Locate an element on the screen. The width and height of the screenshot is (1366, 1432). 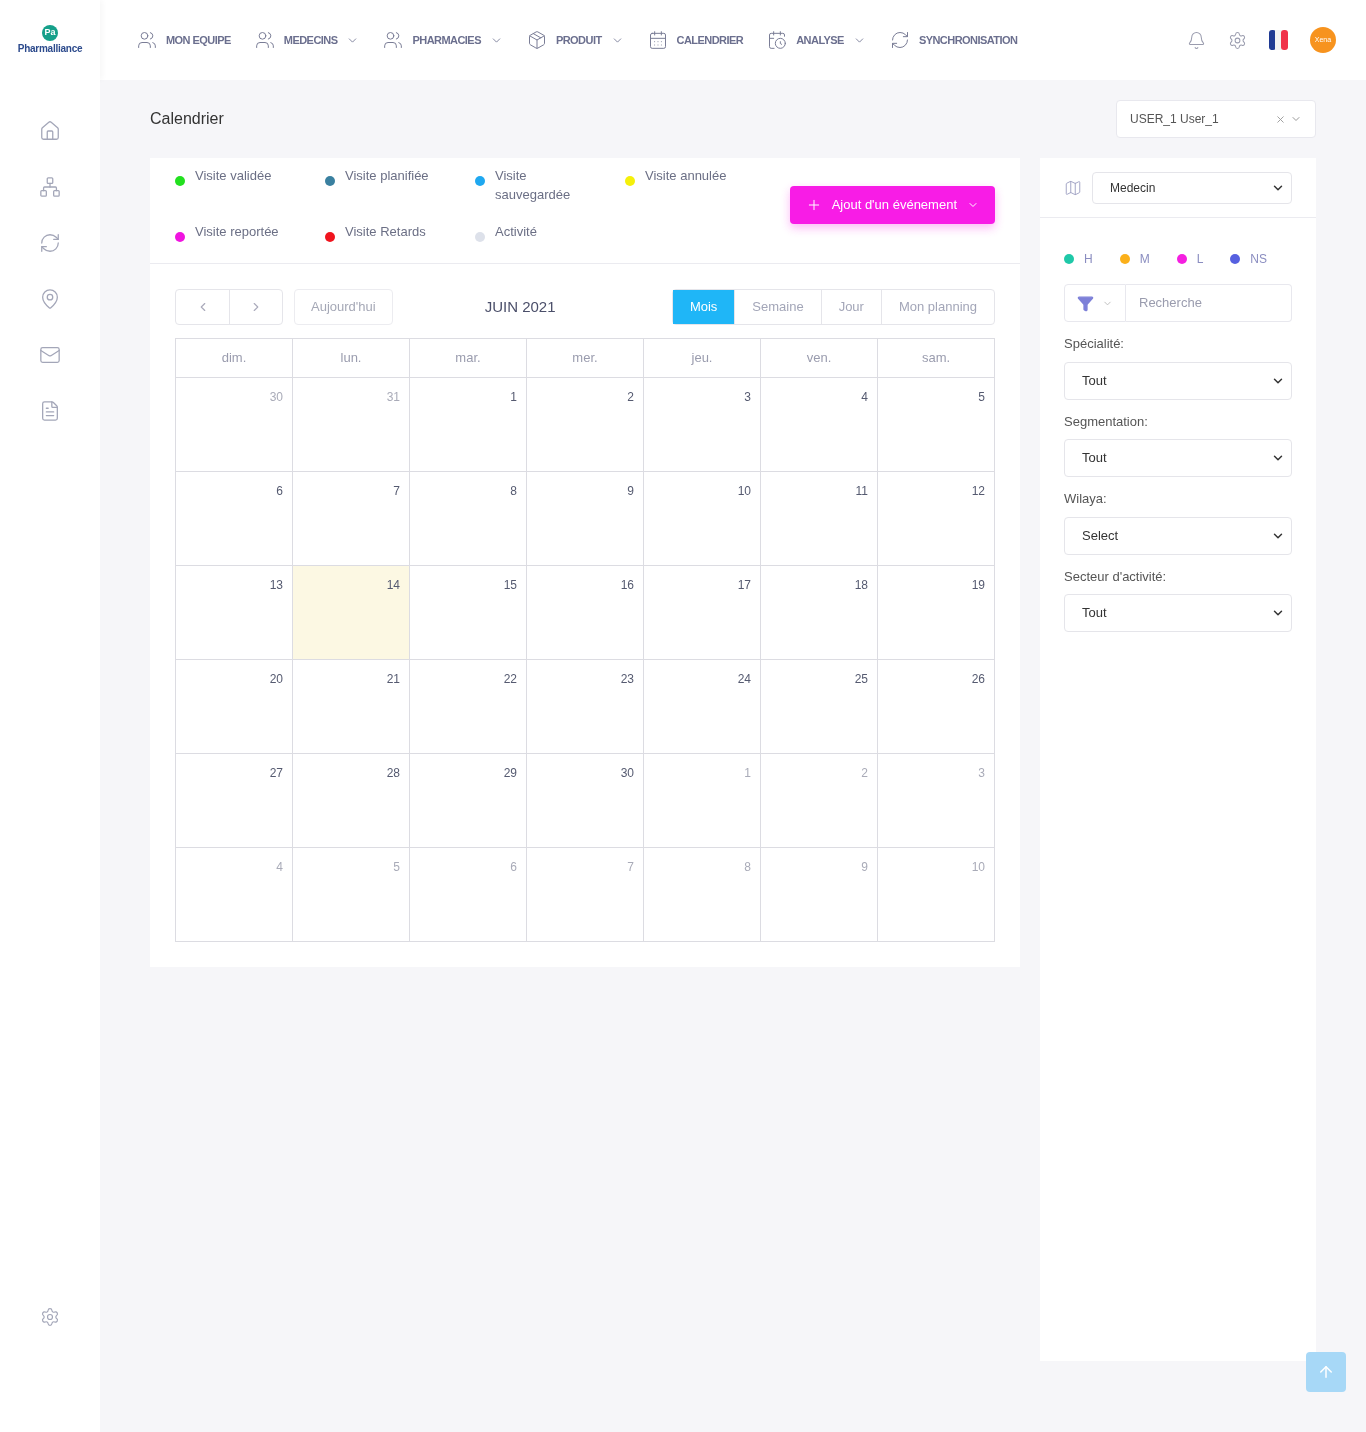
document-icon is located at coordinates (50, 411).